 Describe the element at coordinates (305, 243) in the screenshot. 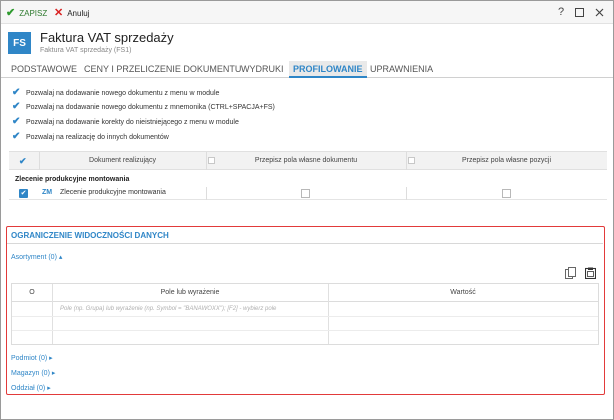

I see `divider` at that location.